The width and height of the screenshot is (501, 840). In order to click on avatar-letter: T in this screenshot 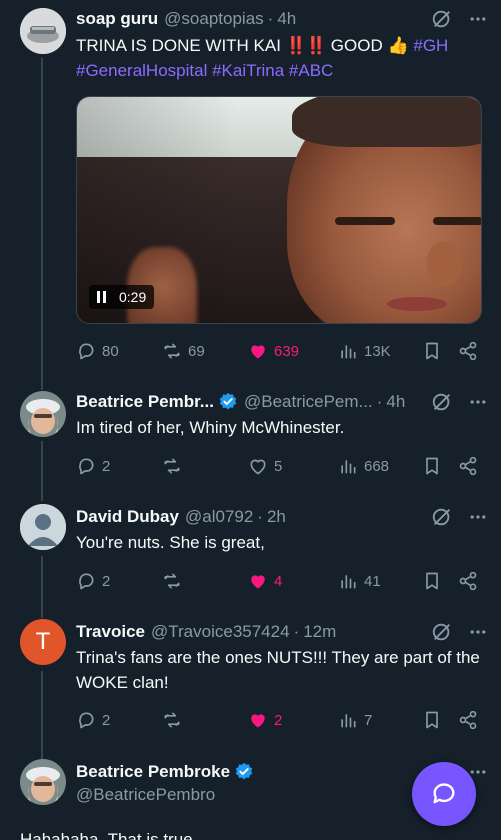, I will do `click(43, 641)`.